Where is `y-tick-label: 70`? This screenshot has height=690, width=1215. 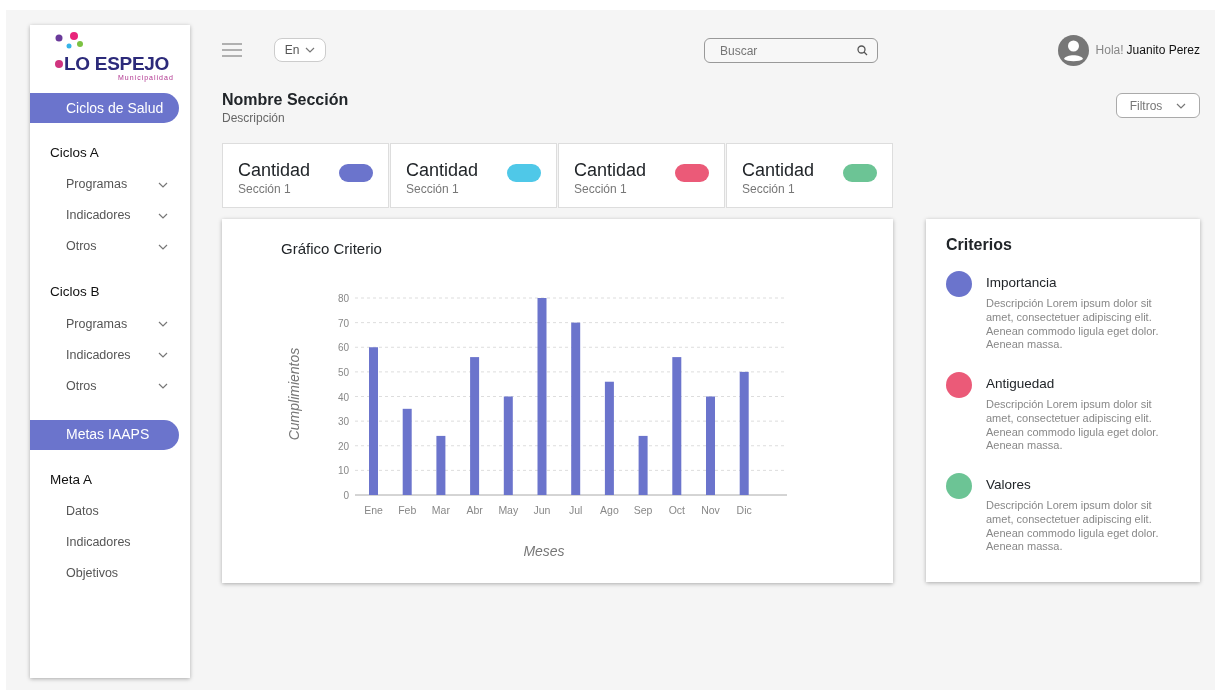
y-tick-label: 70 is located at coordinates (343, 323).